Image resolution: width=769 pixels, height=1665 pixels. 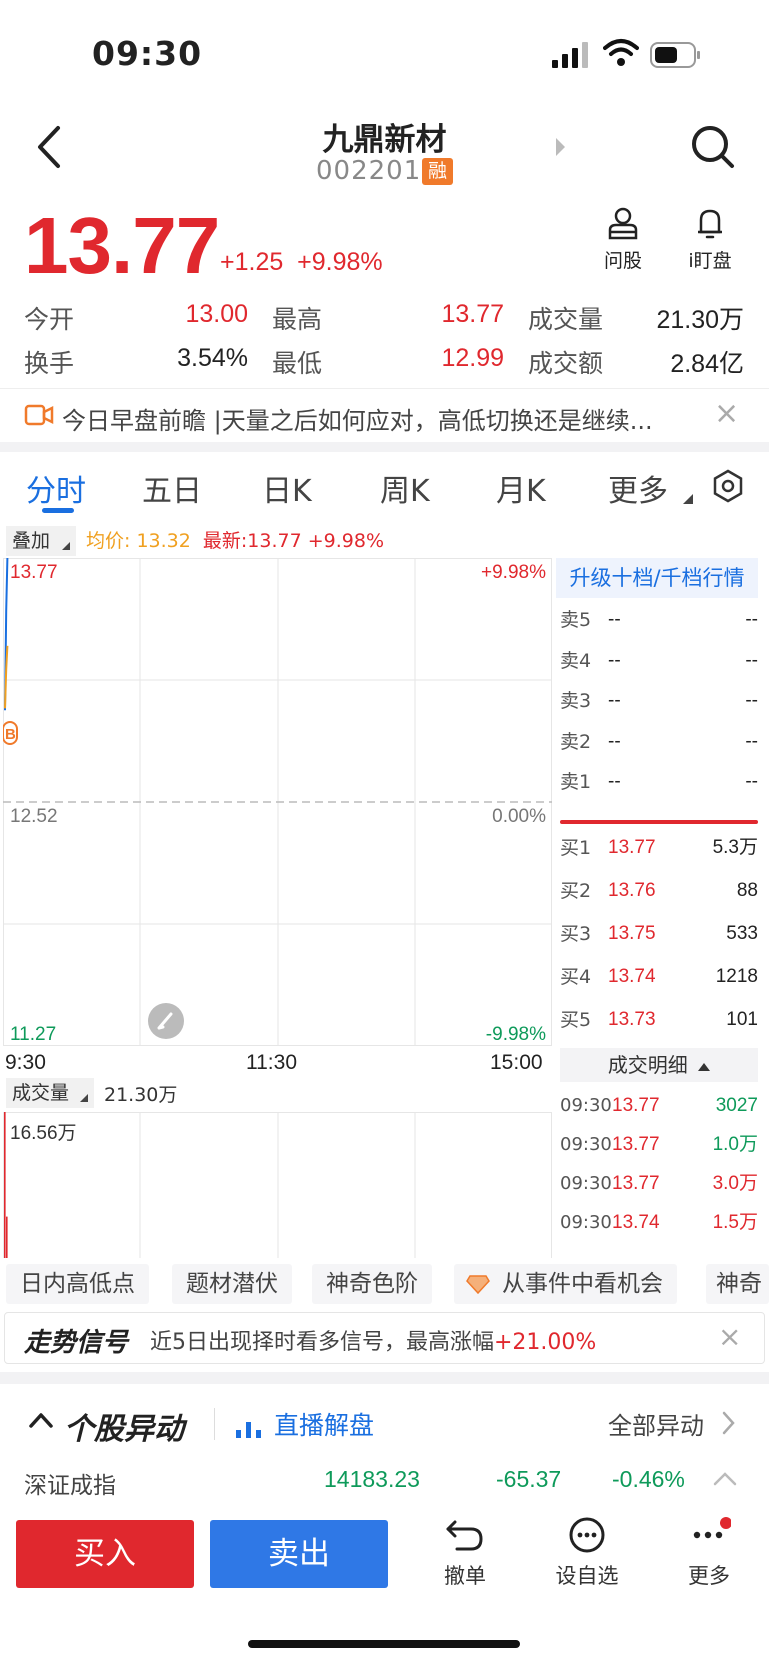 What do you see at coordinates (172, 488) in the screenshot?
I see `tab-five-day: 五日` at bounding box center [172, 488].